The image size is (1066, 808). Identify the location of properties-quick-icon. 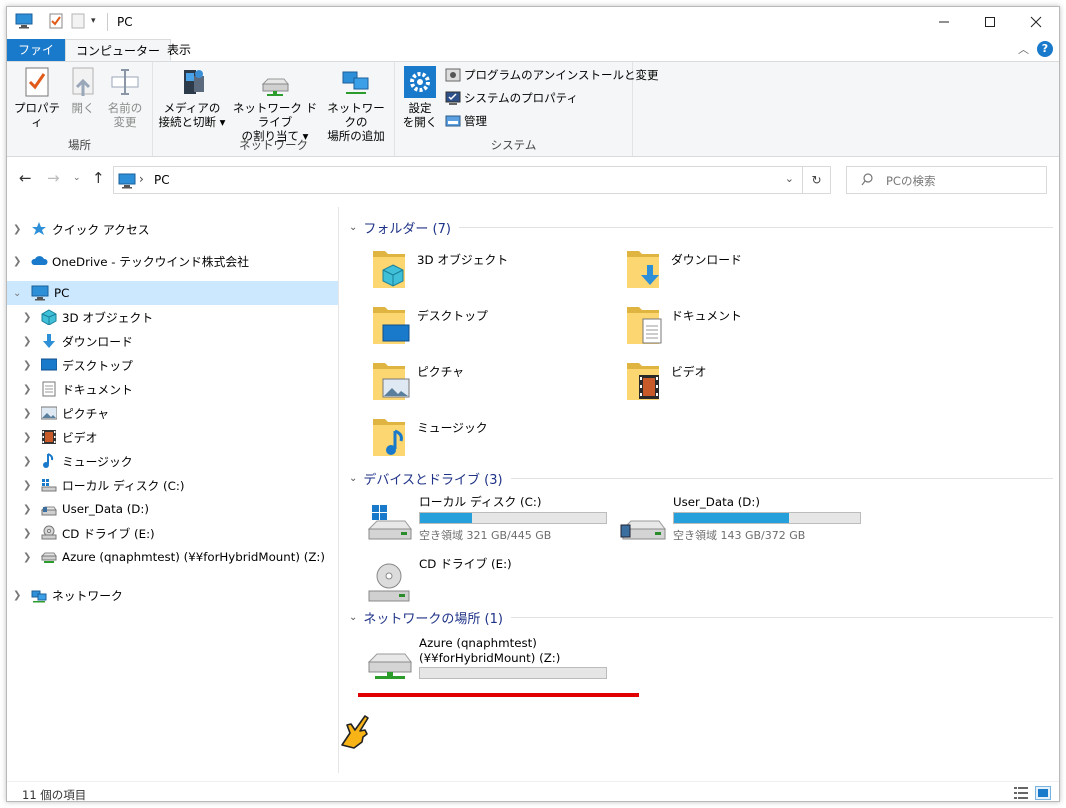
(56, 22).